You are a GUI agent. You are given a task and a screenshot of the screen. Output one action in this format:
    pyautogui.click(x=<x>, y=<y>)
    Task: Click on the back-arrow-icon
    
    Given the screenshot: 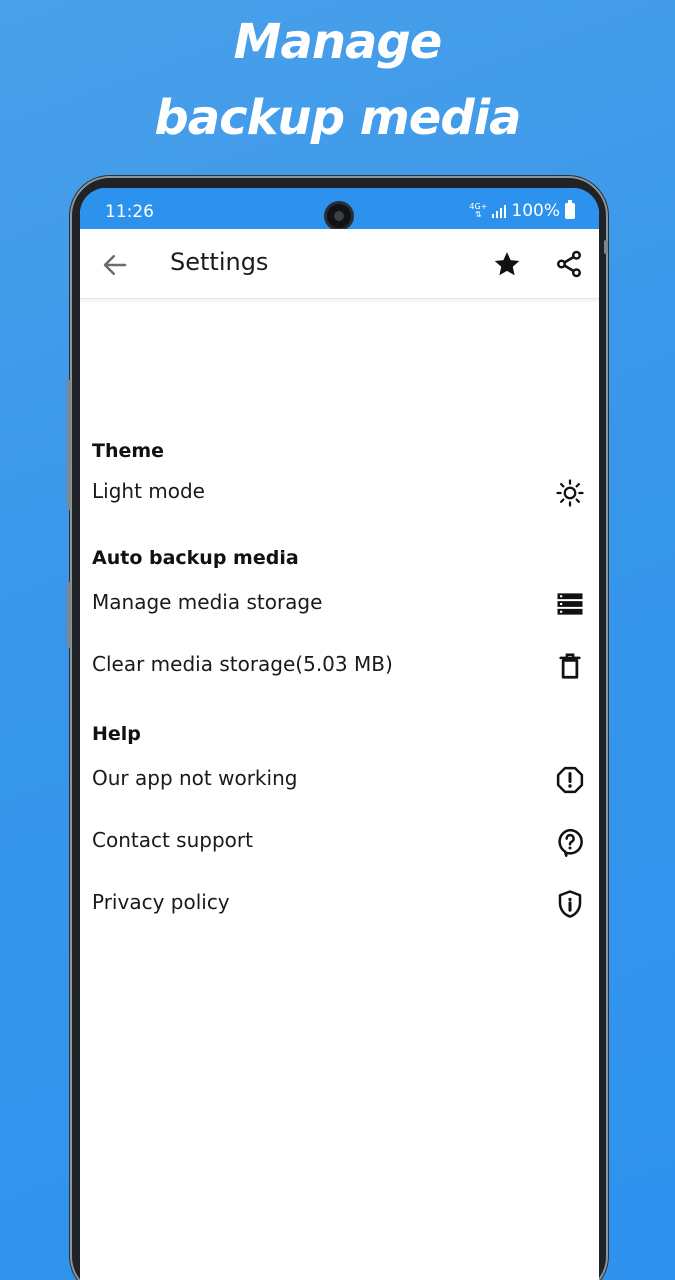 What is the action you would take?
    pyautogui.click(x=115, y=265)
    